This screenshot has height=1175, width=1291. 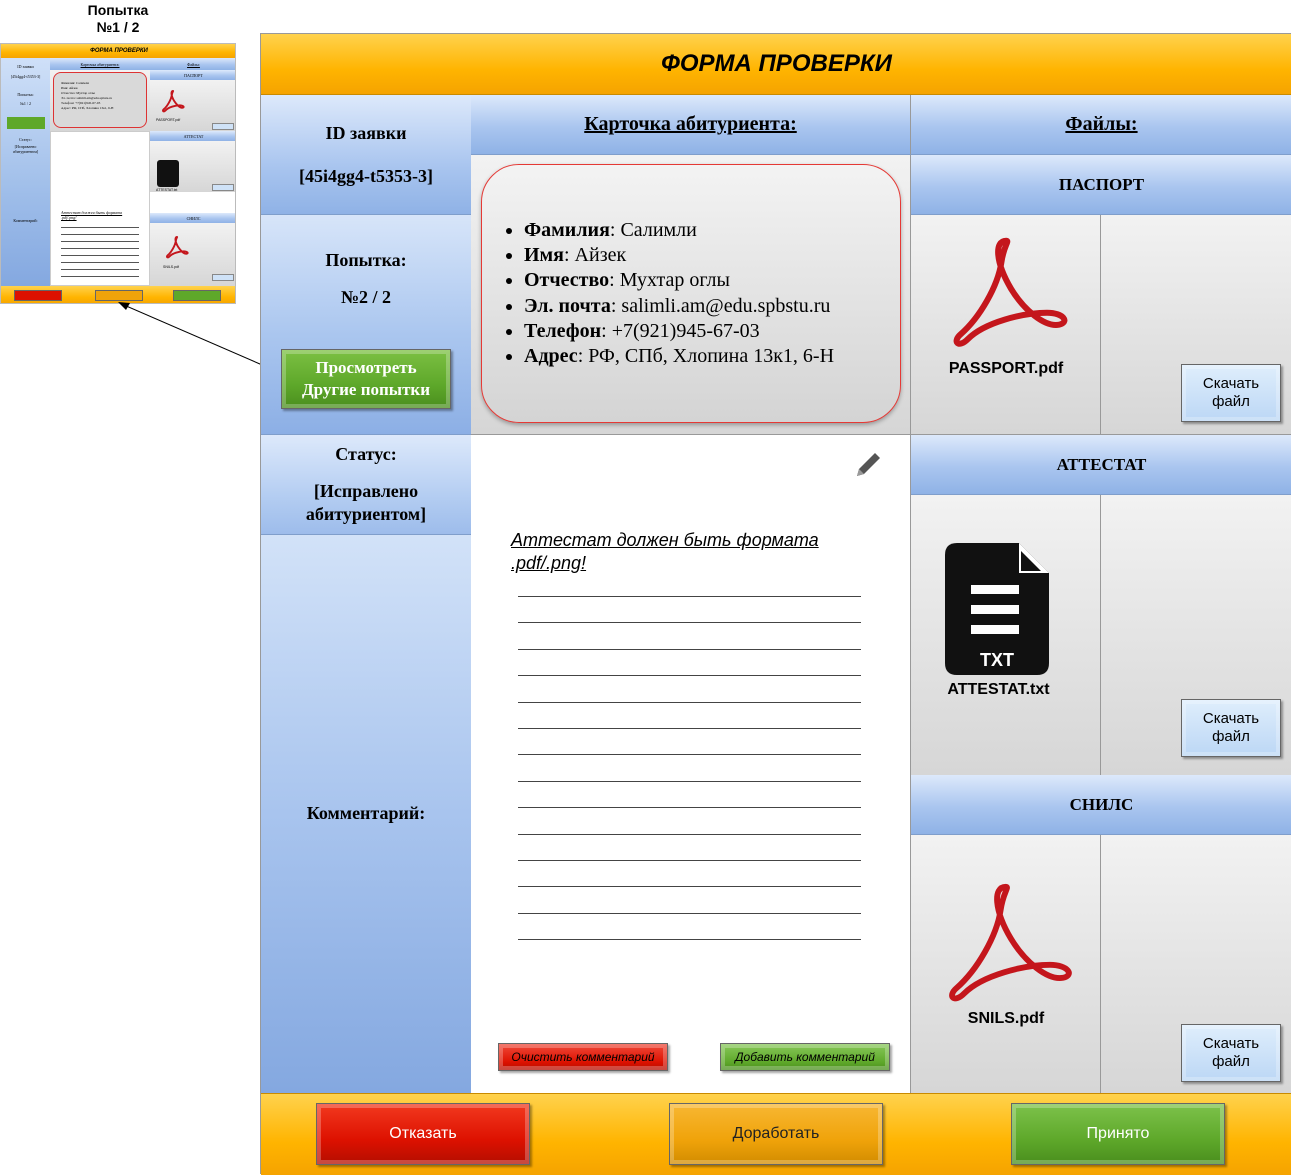 What do you see at coordinates (997, 609) in the screenshot?
I see `txt-file-icon: TXT` at bounding box center [997, 609].